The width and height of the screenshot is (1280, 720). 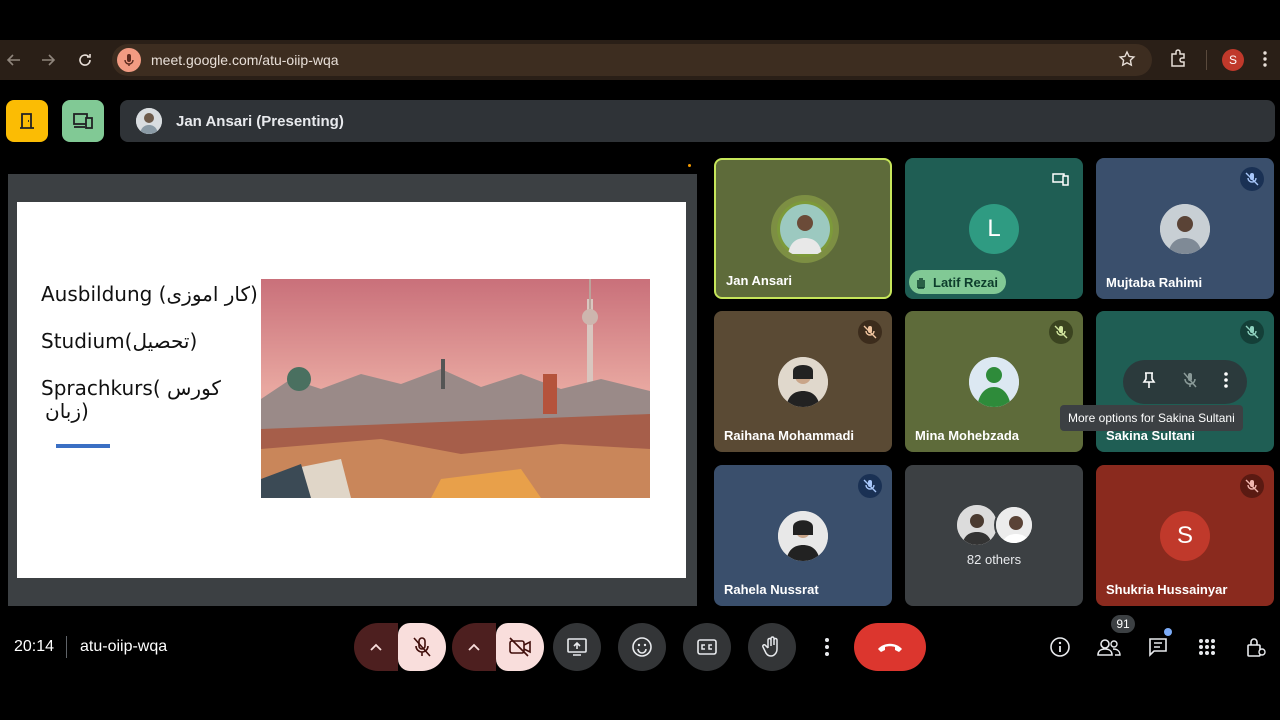 I want to click on participant-name: Jan Ansari, so click(x=759, y=280).